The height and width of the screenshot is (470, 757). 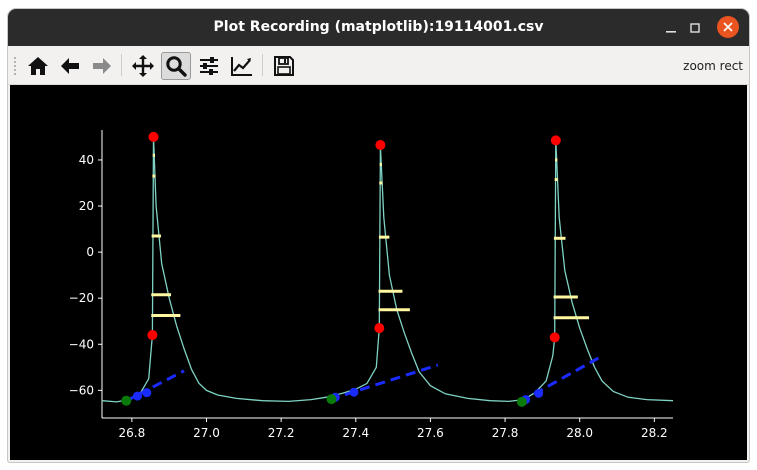 I want to click on back-arrow-icon, so click(x=70, y=66).